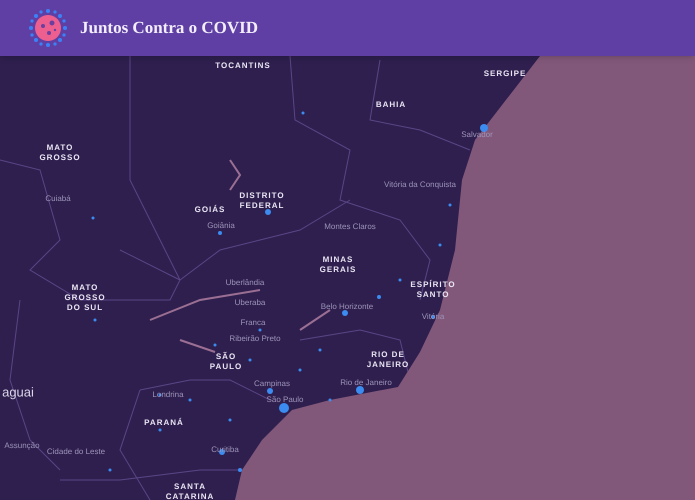  Describe the element at coordinates (210, 210) in the screenshot. I see `state-label: GOIÁS` at that location.